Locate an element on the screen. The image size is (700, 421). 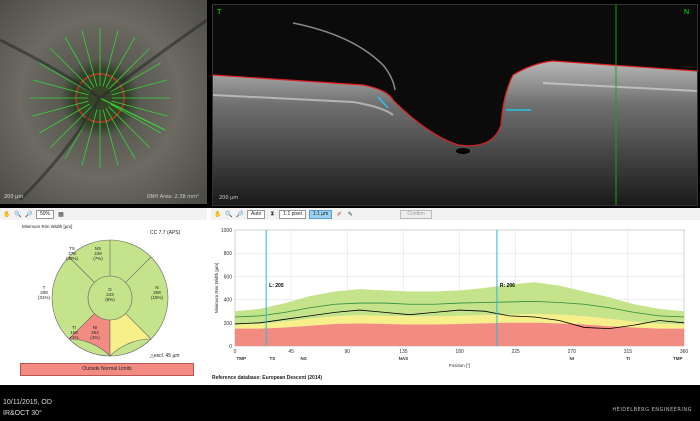
exam-date: 10/11/2015, OD is located at coordinates (27, 402).